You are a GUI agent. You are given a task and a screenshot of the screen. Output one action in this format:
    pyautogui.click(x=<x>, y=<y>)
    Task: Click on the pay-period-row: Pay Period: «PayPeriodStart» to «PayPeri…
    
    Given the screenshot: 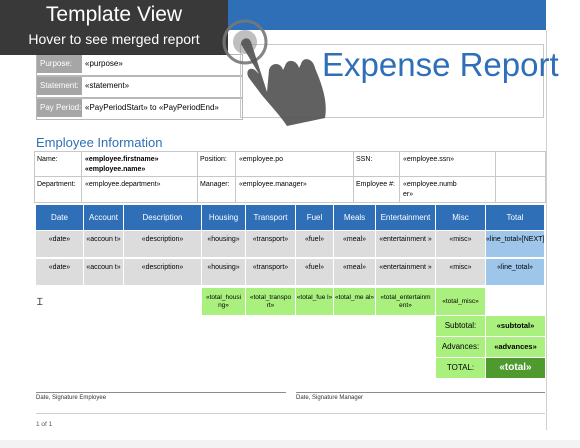 What is the action you would take?
    pyautogui.click(x=139, y=109)
    